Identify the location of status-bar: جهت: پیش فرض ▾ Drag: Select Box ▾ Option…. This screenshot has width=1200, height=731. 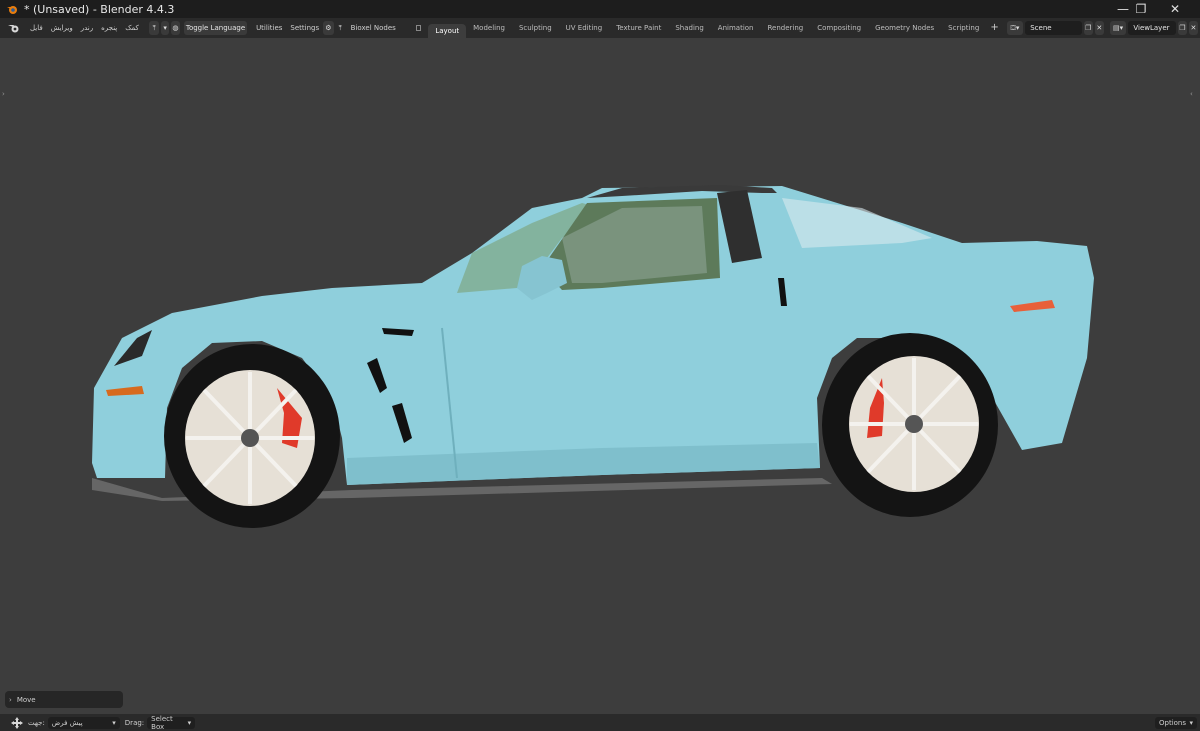
(600, 722).